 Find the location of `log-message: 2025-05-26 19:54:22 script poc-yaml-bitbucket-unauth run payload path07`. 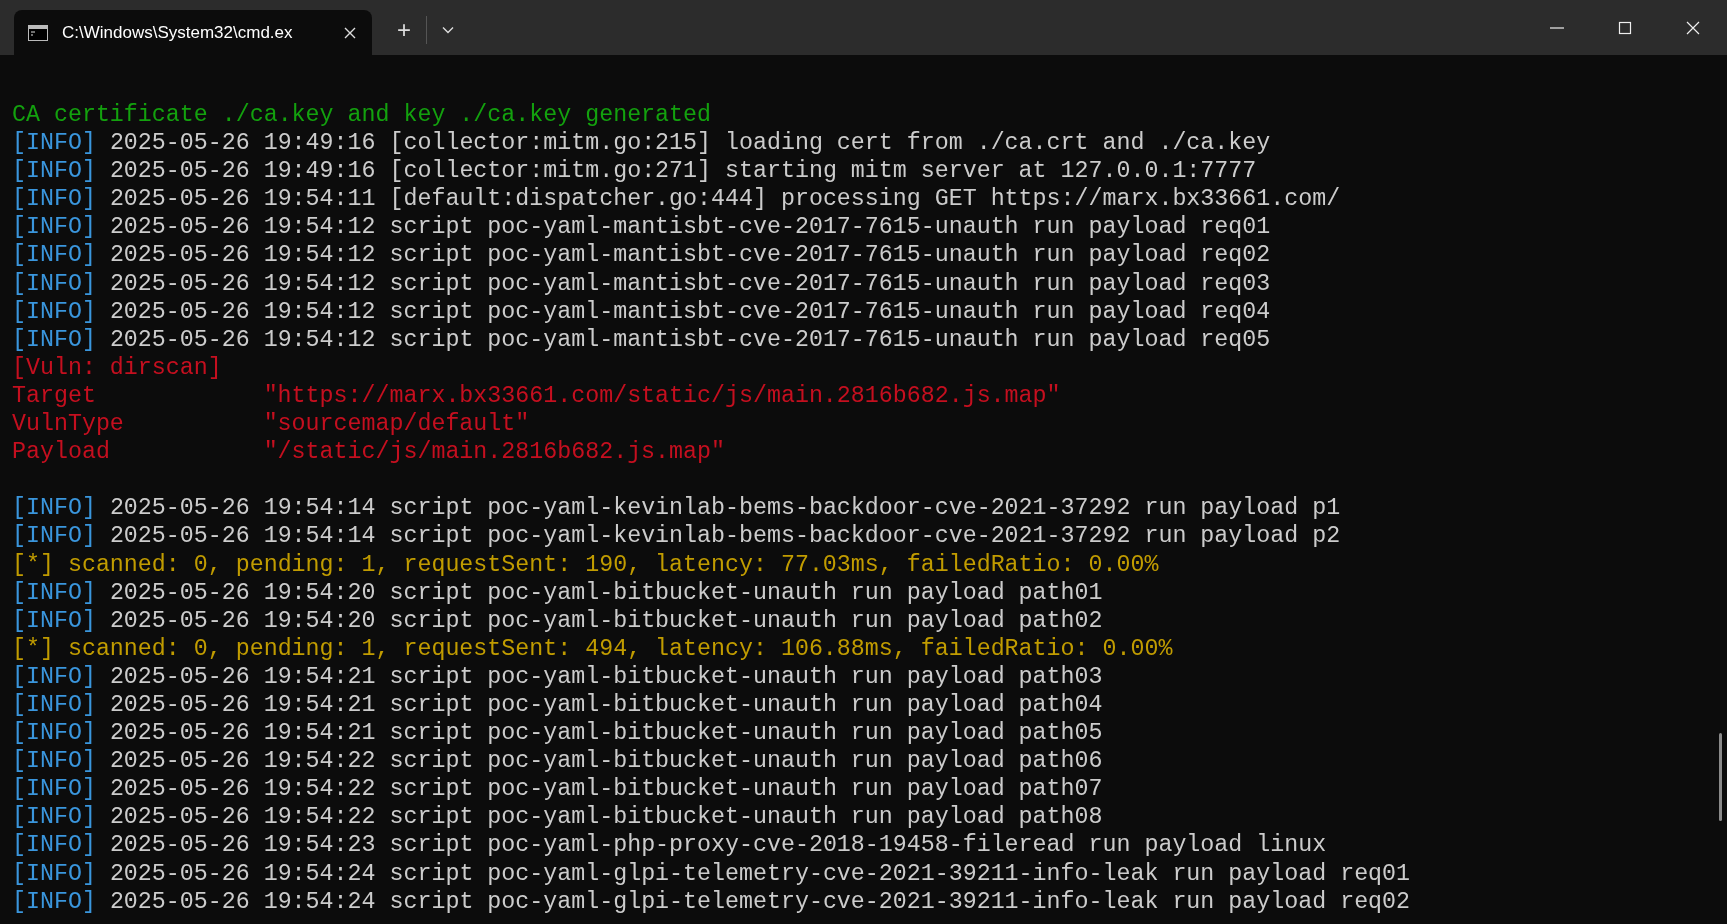

log-message: 2025-05-26 19:54:22 script poc-yaml-bitbucket-unauth run payload path07 is located at coordinates (606, 789).